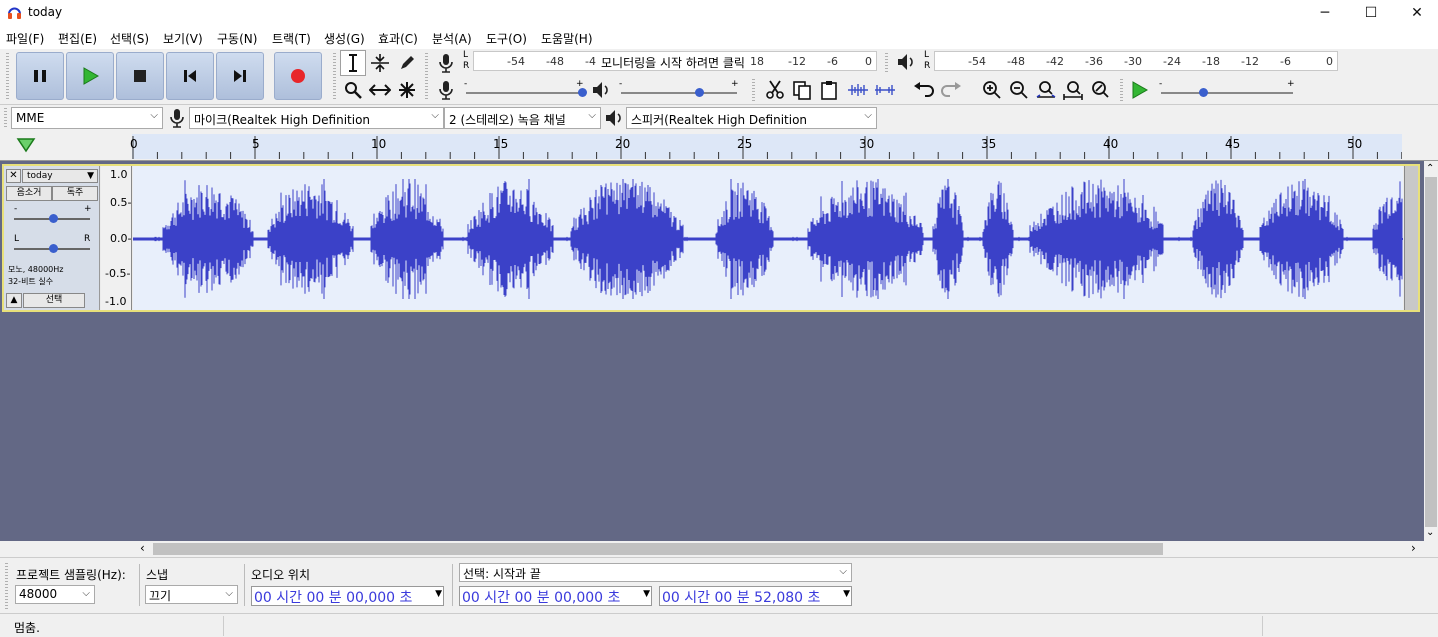  What do you see at coordinates (719, 146) in the screenshot?
I see `timeline-ruler: 0 5 10 15 20 25 30 35 40 45 50` at bounding box center [719, 146].